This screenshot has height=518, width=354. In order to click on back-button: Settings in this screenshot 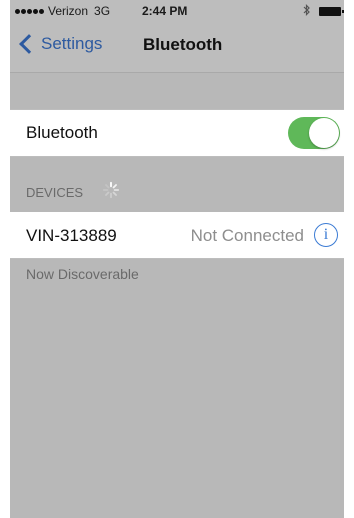, I will do `click(59, 44)`.